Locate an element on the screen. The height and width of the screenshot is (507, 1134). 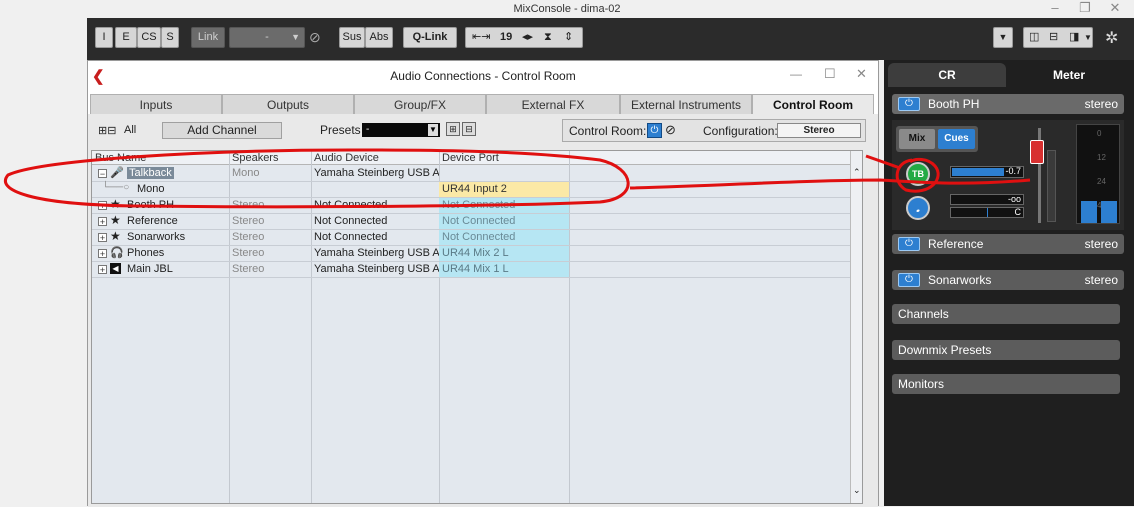
bus-name: Booth PH is located at coordinates (174, 205).